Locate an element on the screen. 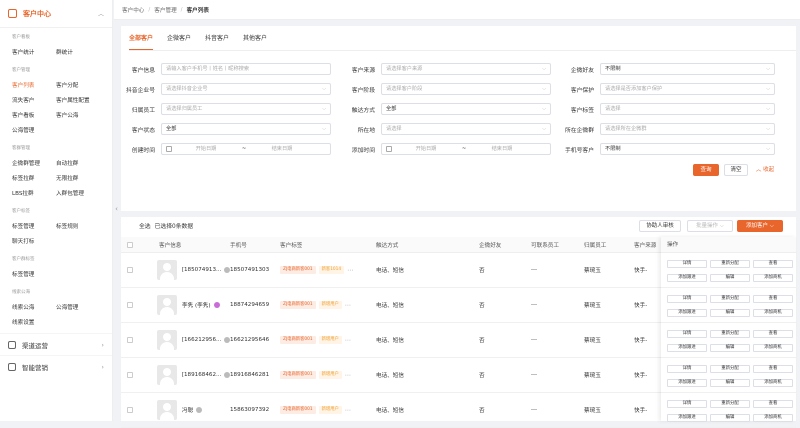 Image resolution: width=800 pixels, height=428 pixels. sidebar-item: 客户属性配置 is located at coordinates (78, 100).